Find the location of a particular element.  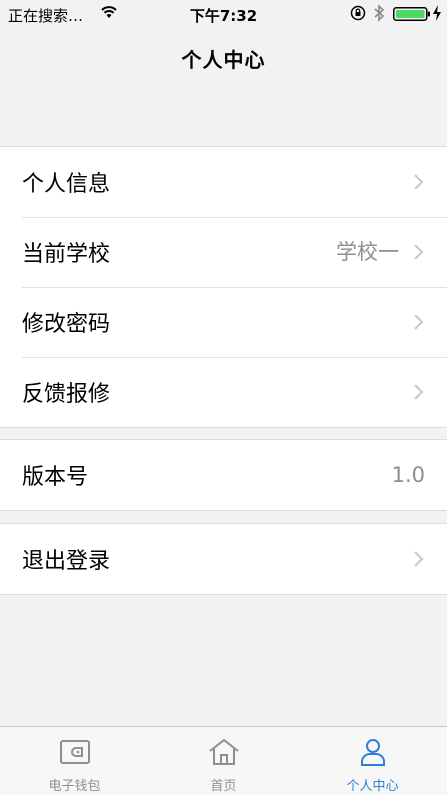

home-icon is located at coordinates (223, 751).